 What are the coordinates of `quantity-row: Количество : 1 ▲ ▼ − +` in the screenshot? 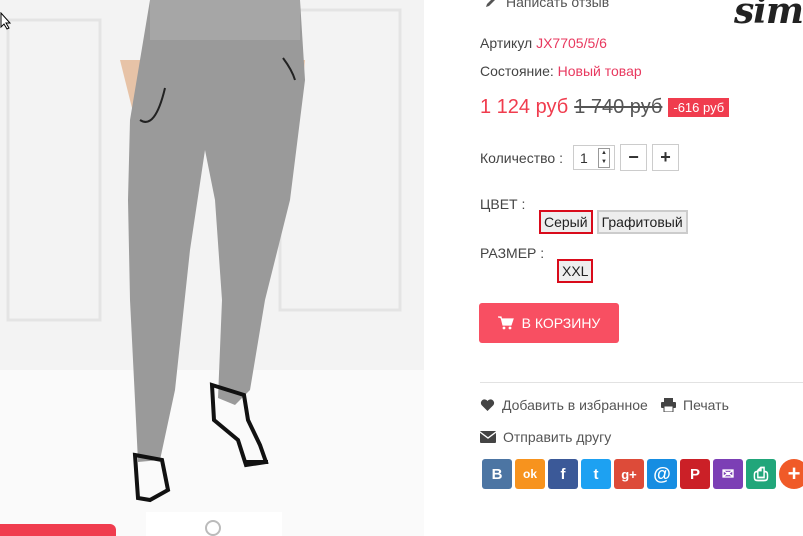 It's located at (579, 157).